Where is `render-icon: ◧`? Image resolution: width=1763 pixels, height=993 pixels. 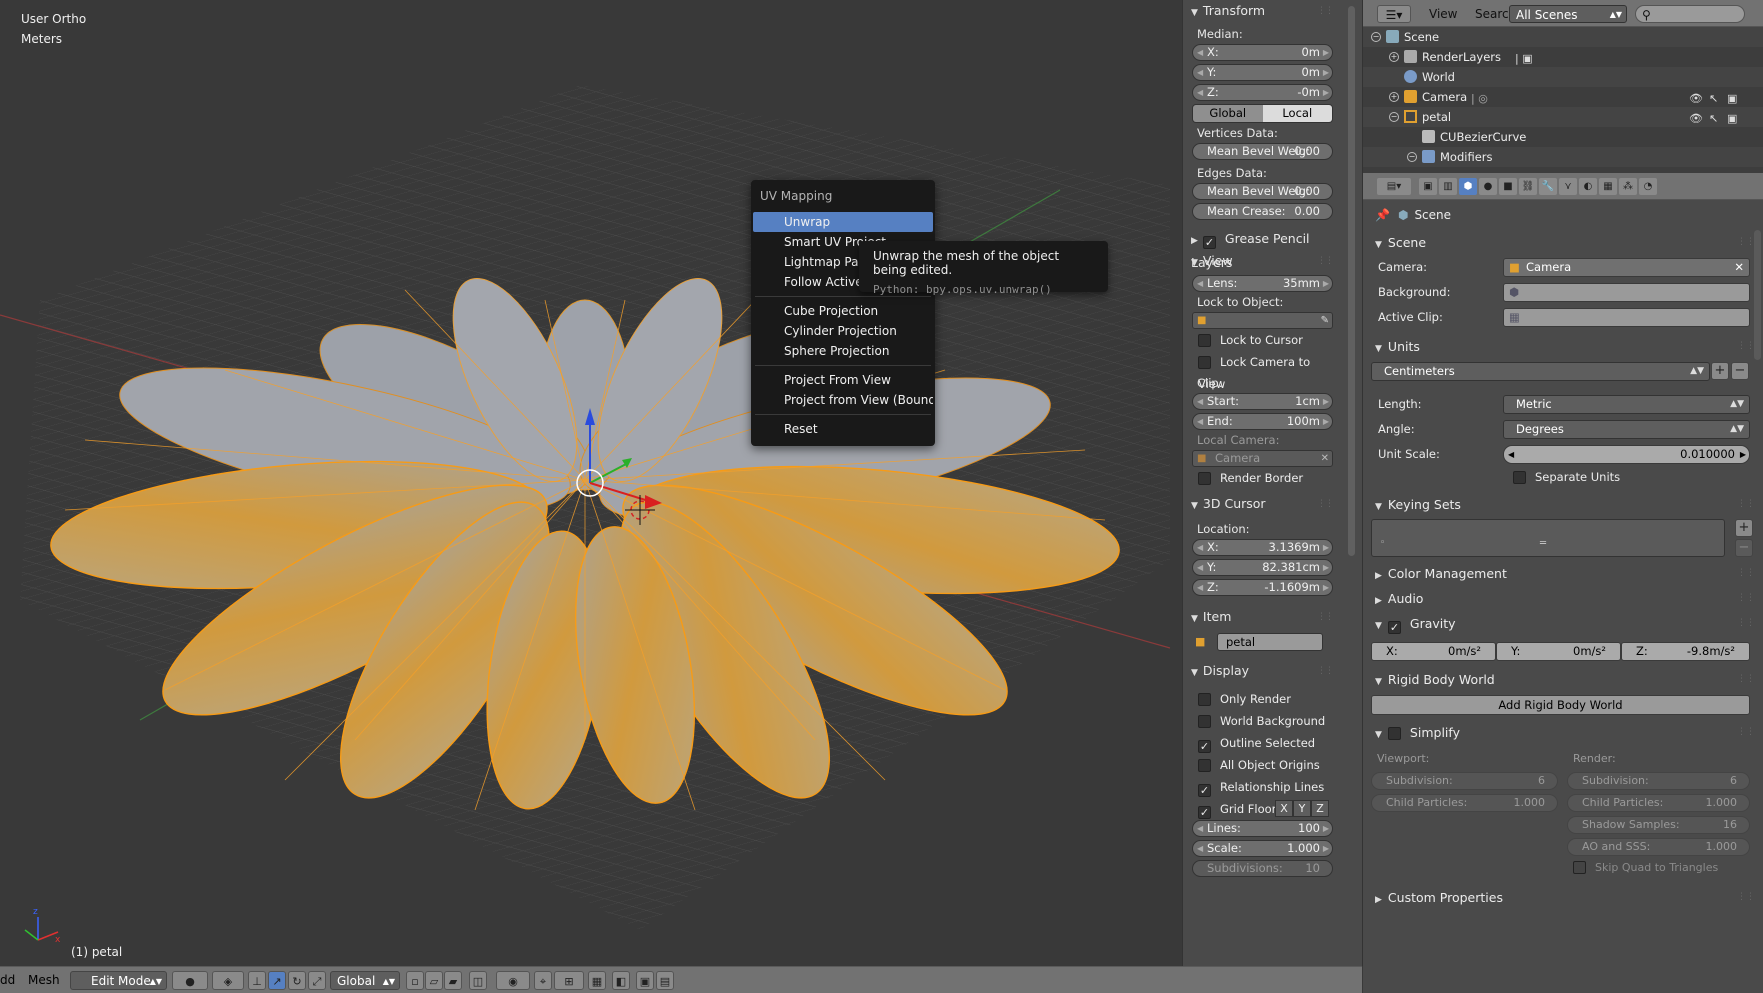 render-icon: ◧ is located at coordinates (621, 980).